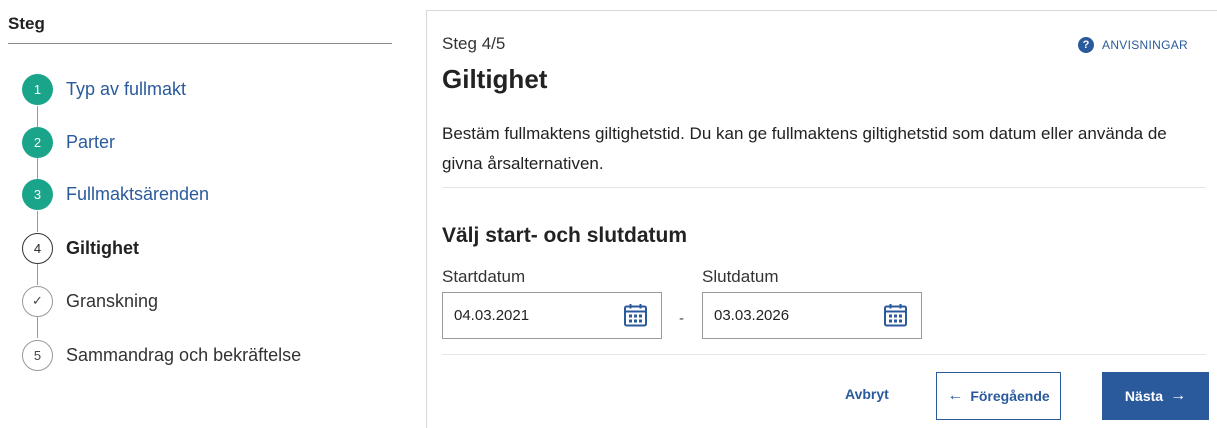 Image resolution: width=1217 pixels, height=428 pixels. I want to click on cancel-button: Avbryt, so click(867, 394).